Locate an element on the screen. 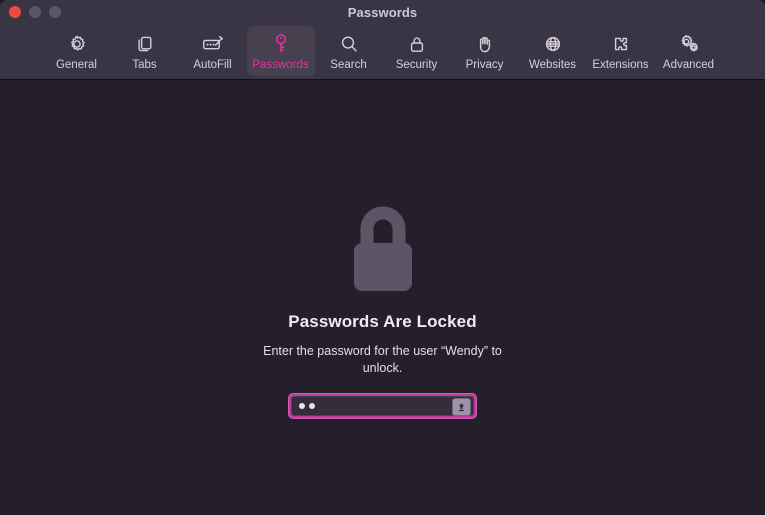  password-dot is located at coordinates (302, 406).